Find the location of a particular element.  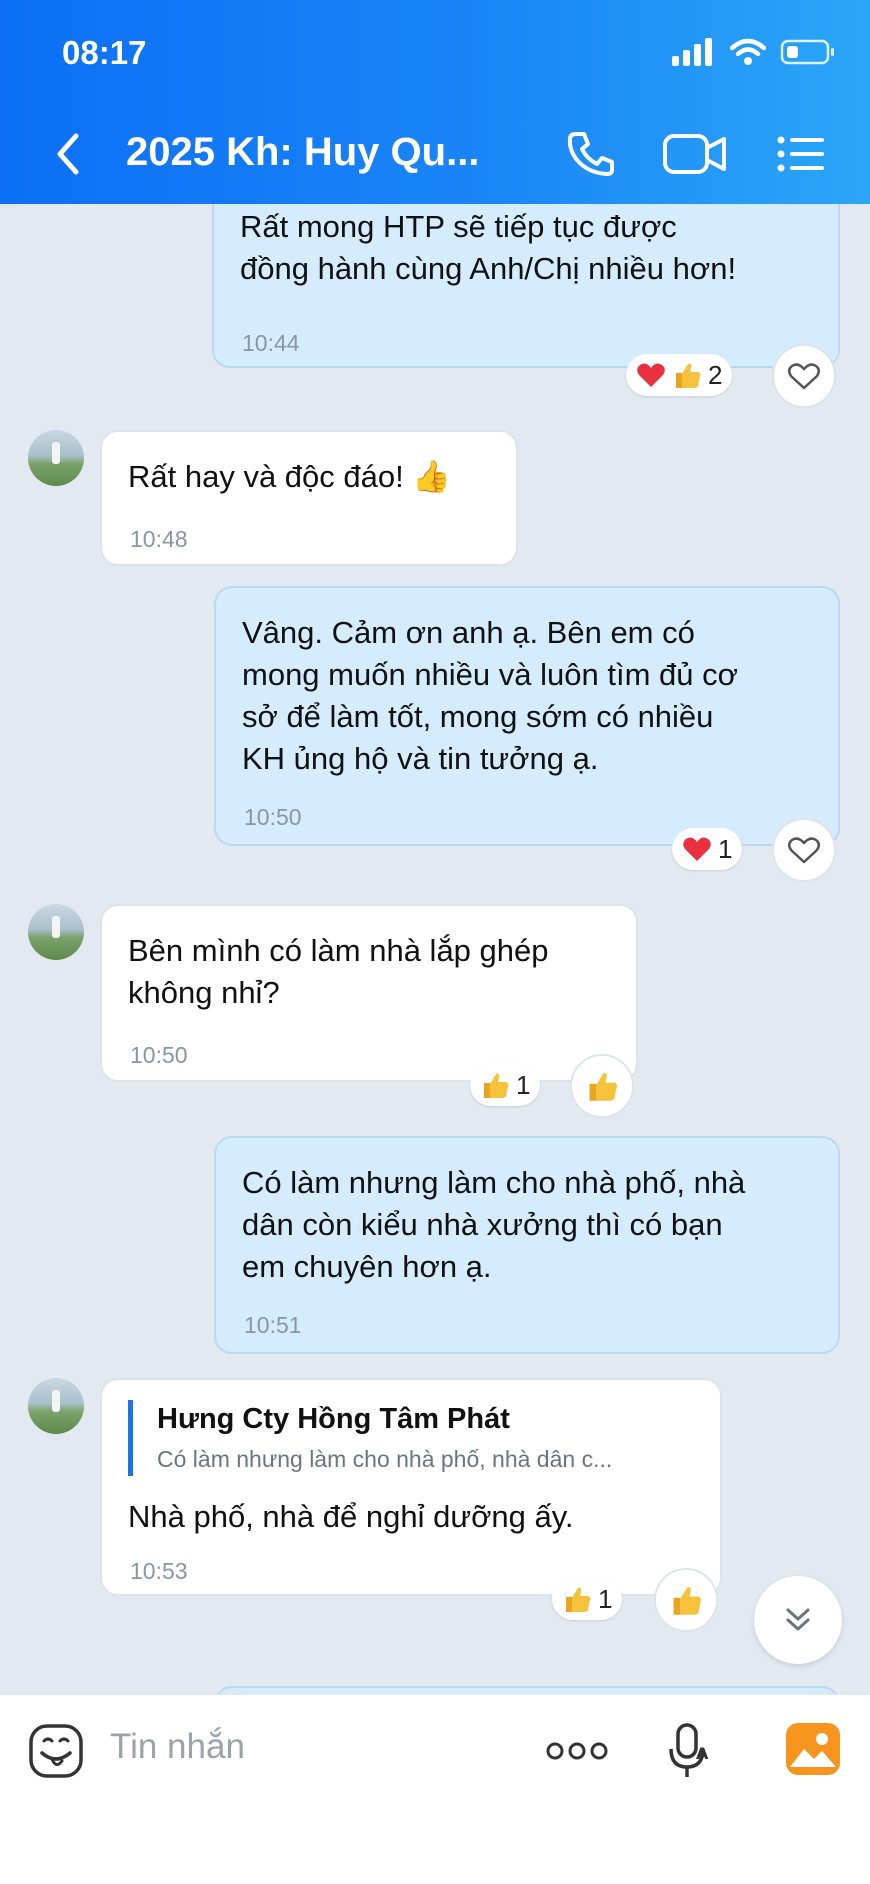

scroll-down-button is located at coordinates (798, 1620).